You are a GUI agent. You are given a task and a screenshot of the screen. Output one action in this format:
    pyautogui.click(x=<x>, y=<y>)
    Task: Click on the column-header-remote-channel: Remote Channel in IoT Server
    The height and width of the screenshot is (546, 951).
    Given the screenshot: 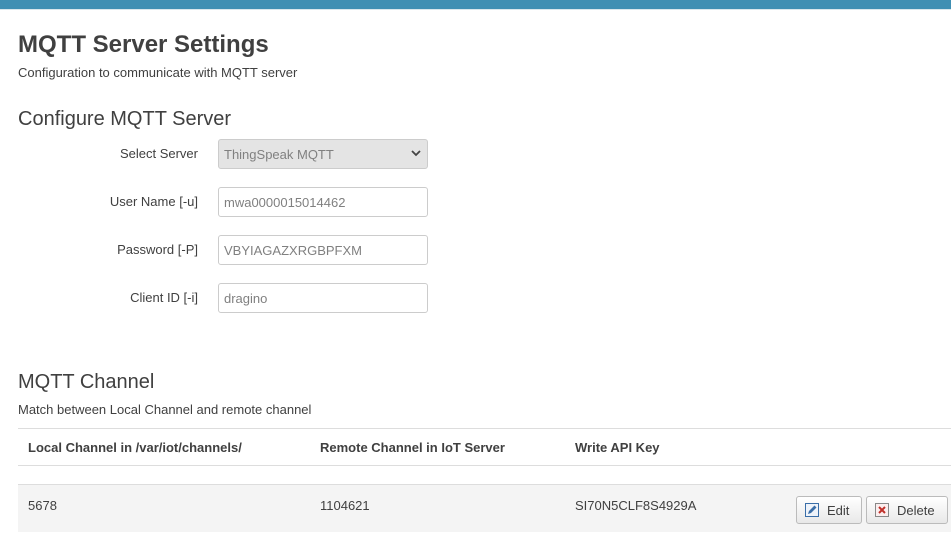 What is the action you would take?
    pyautogui.click(x=412, y=447)
    